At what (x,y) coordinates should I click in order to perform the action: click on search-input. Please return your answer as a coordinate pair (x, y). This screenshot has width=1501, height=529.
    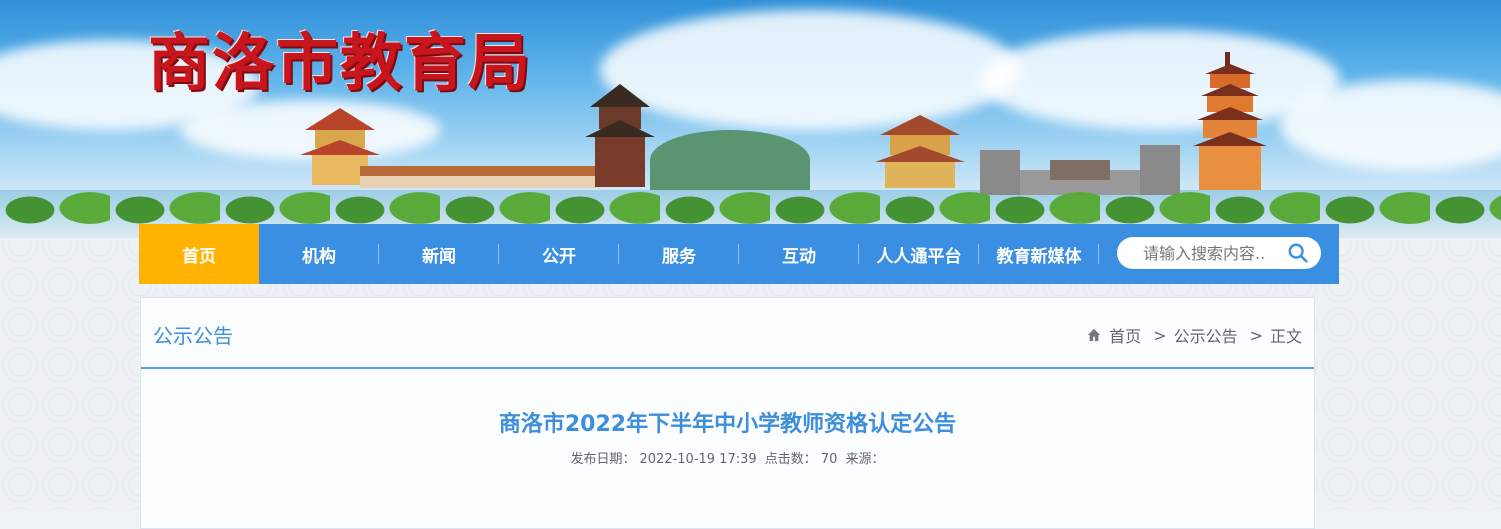
    Looking at the image, I should click on (1218, 253).